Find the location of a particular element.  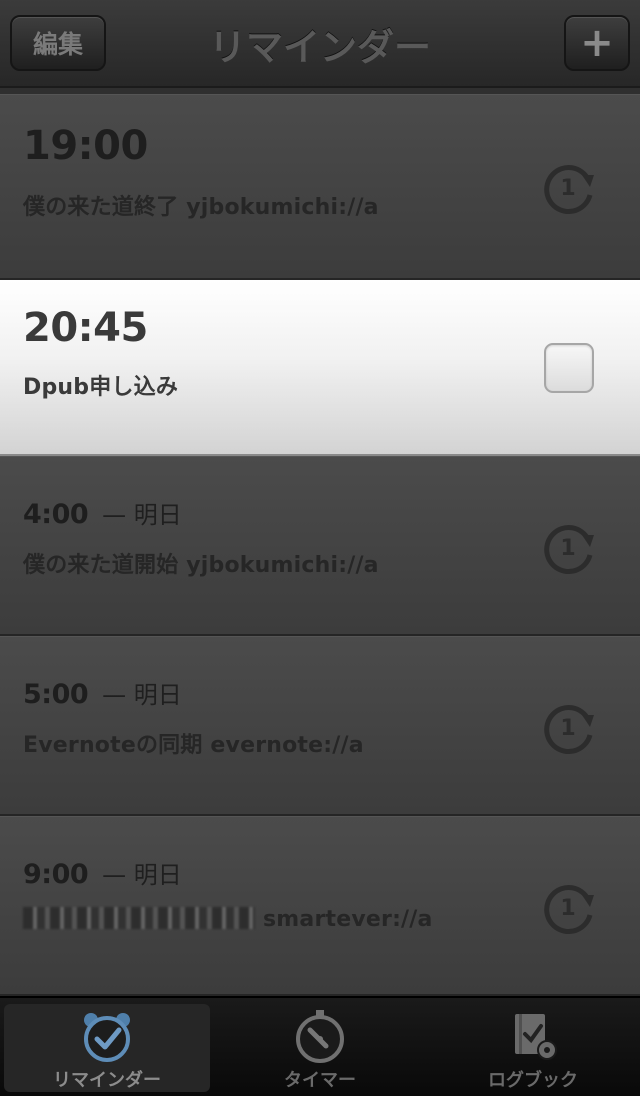

reminder-time-line: 5:00 — 明日 is located at coordinates (102, 692).